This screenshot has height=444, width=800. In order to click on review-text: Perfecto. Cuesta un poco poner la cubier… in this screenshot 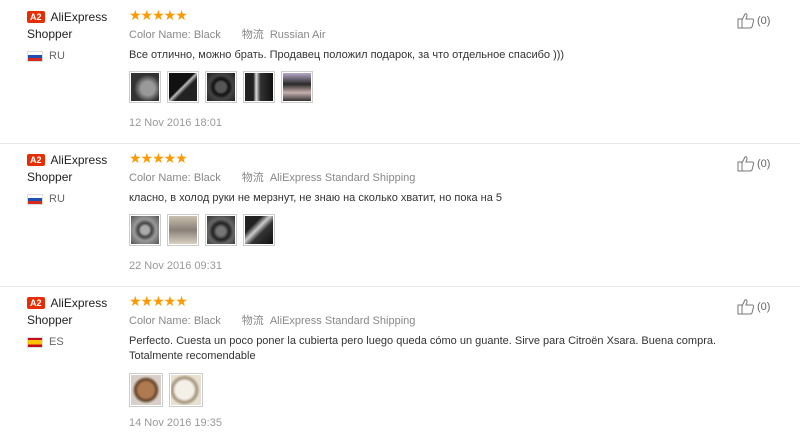, I will do `click(423, 348)`.